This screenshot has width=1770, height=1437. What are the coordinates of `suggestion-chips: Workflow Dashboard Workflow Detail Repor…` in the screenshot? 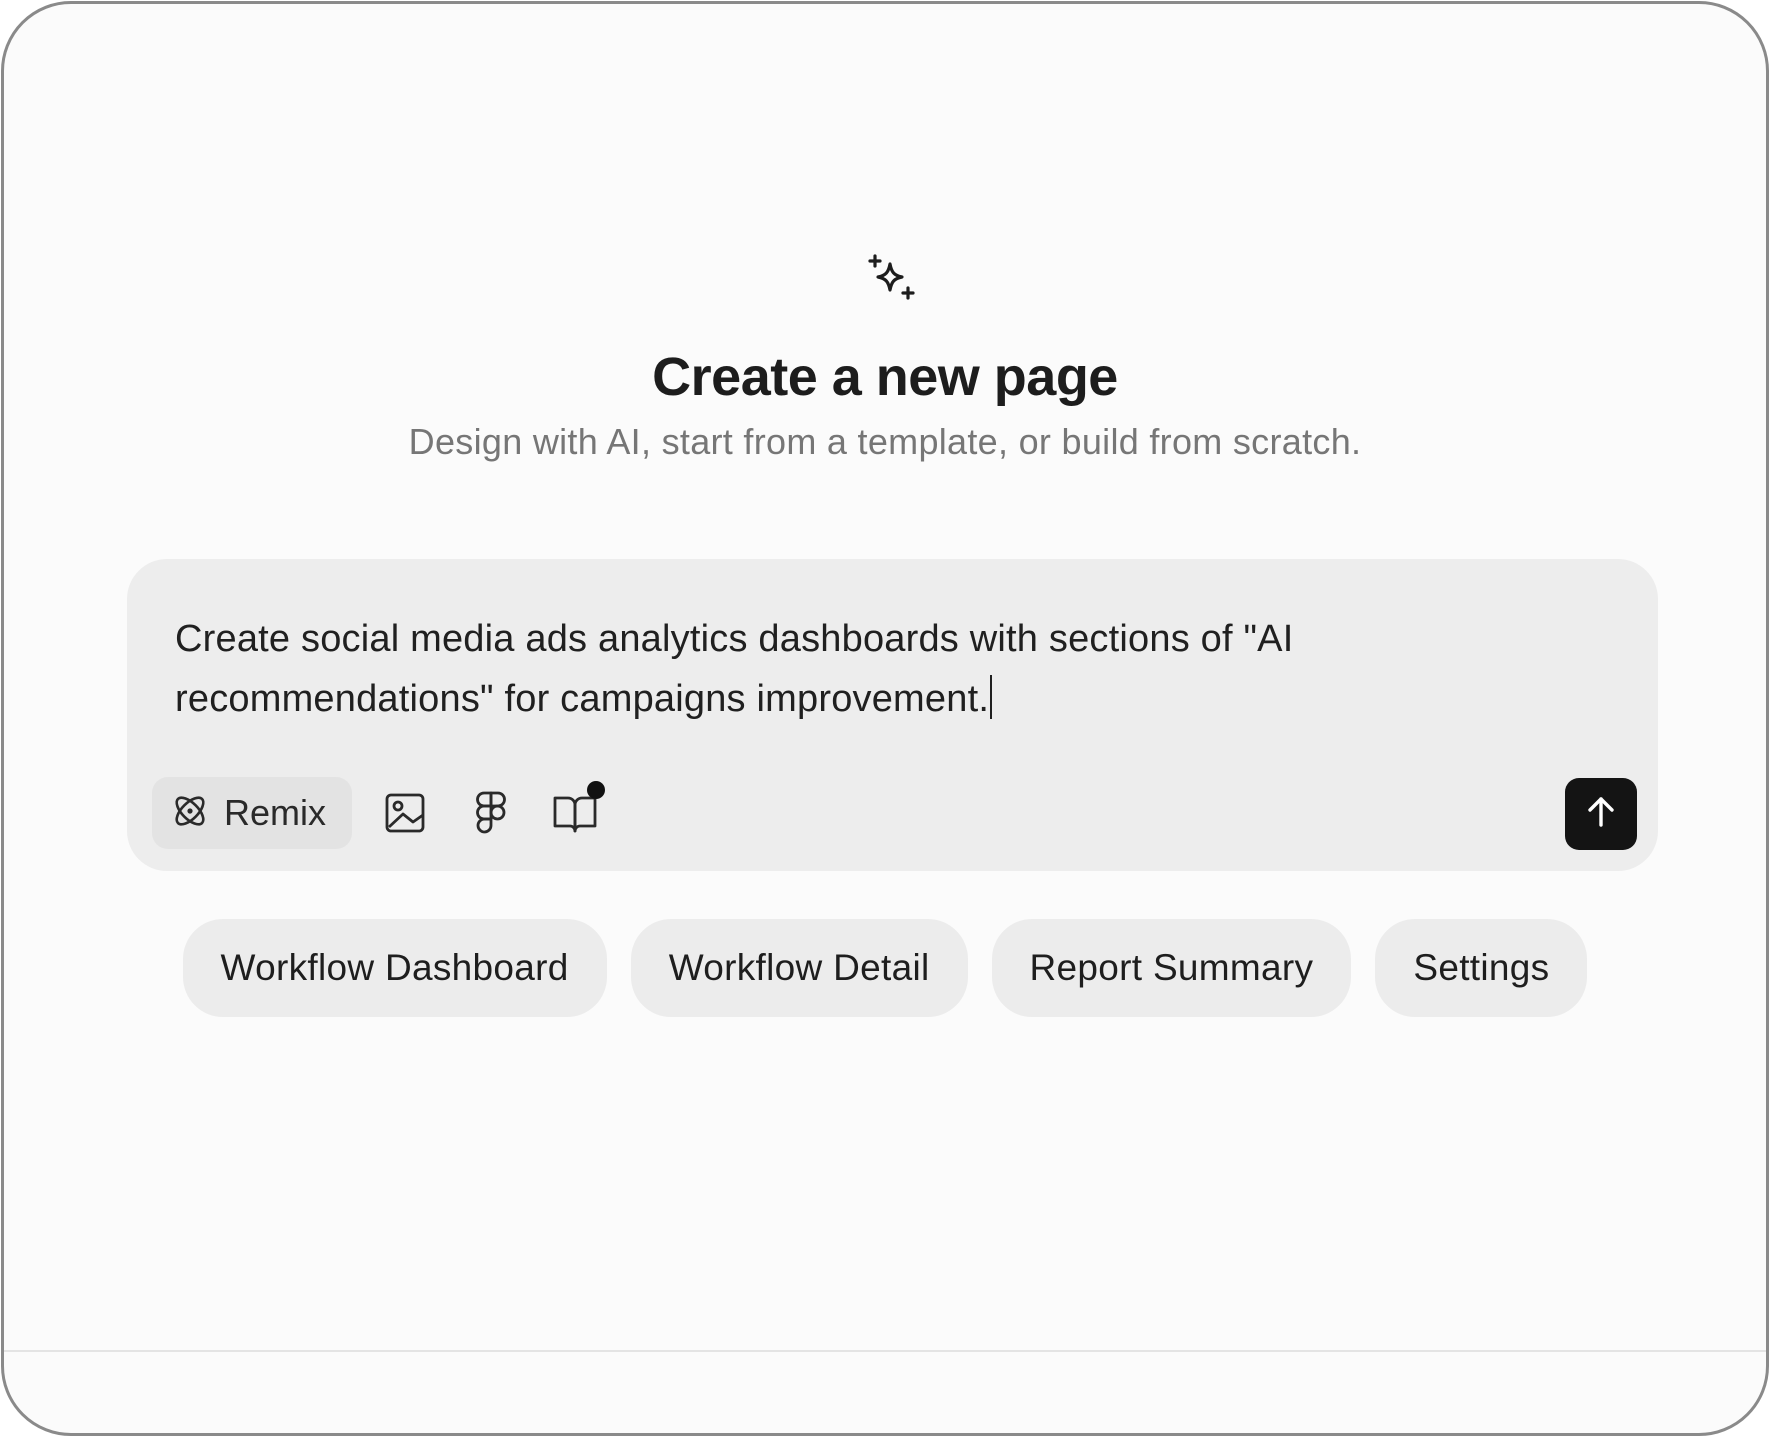 It's located at (885, 968).